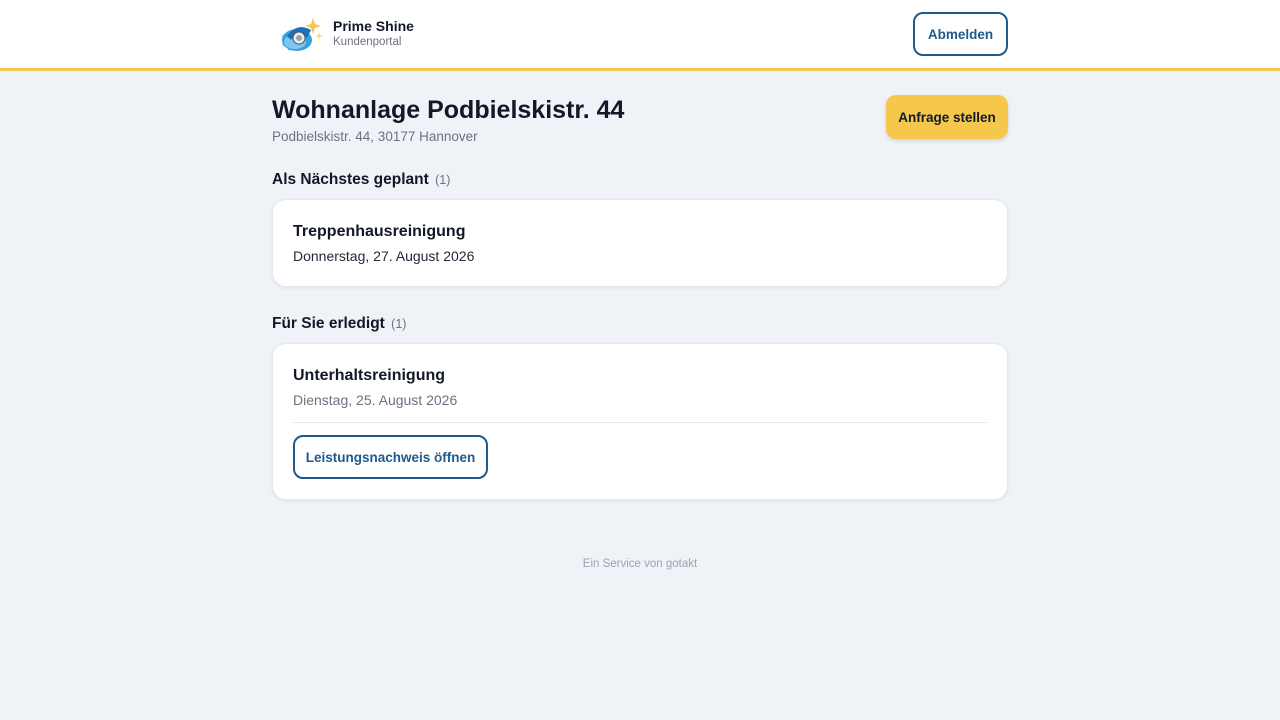  I want to click on section-heading-next: Als Nächstes geplant (1), so click(361, 180).